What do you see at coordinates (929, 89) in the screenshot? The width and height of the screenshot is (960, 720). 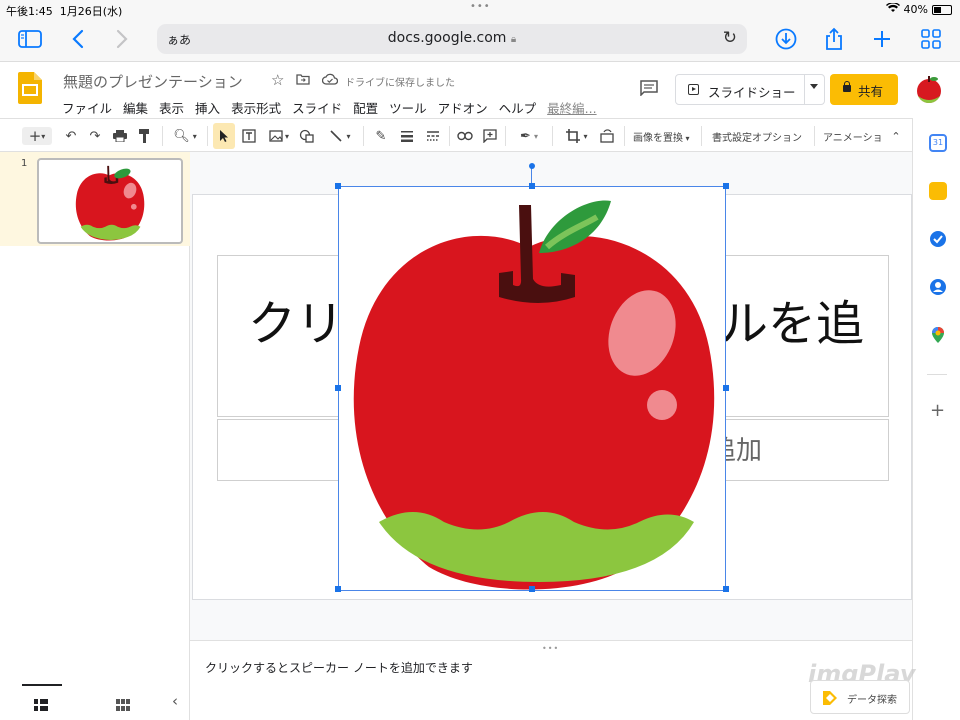 I see `avatar` at bounding box center [929, 89].